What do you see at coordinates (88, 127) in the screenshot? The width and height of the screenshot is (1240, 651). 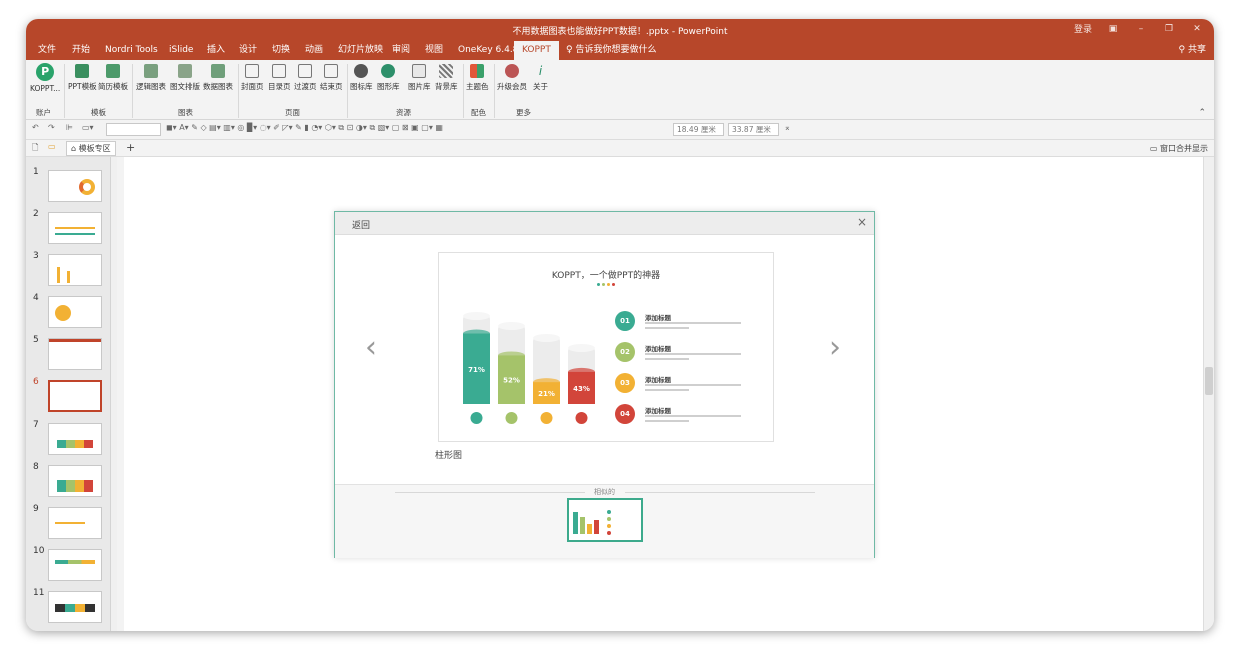 I see `layout-dropdown-icon: ▭▾` at bounding box center [88, 127].